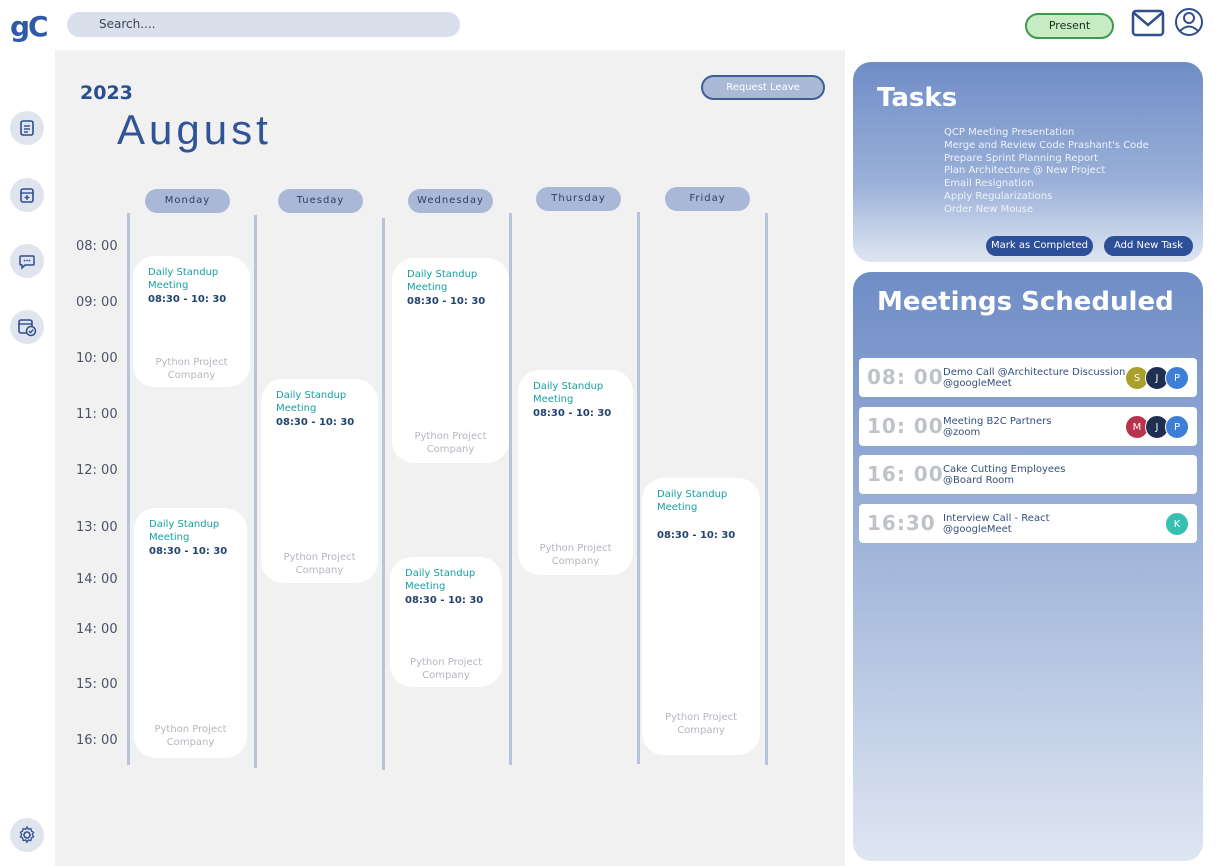  Describe the element at coordinates (1046, 159) in the screenshot. I see `task-item: Prepare Sprint Planning Report` at that location.